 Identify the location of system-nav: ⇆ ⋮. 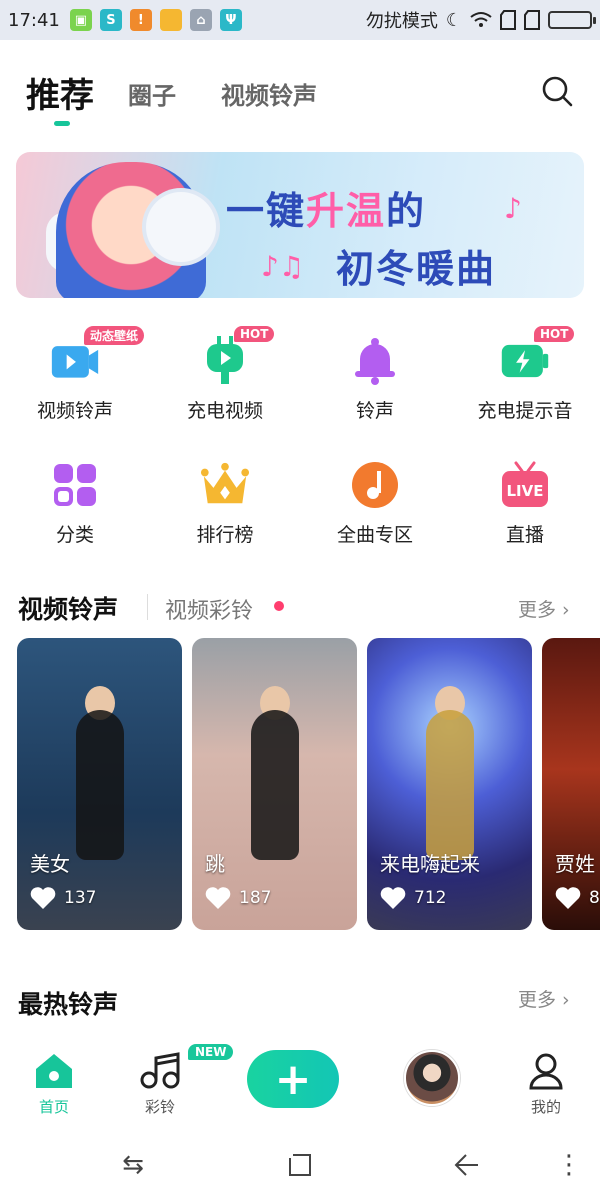
(300, 1165).